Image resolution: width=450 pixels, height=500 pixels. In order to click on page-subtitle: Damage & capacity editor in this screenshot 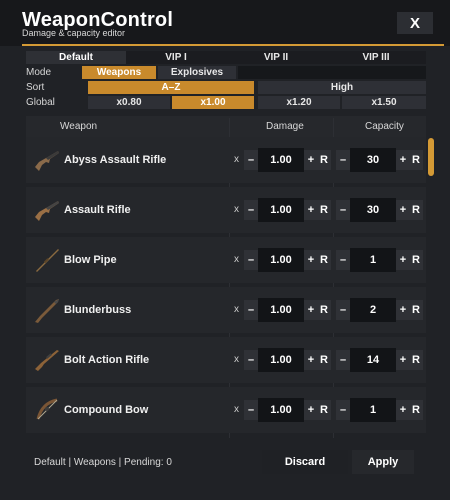, I will do `click(74, 33)`.